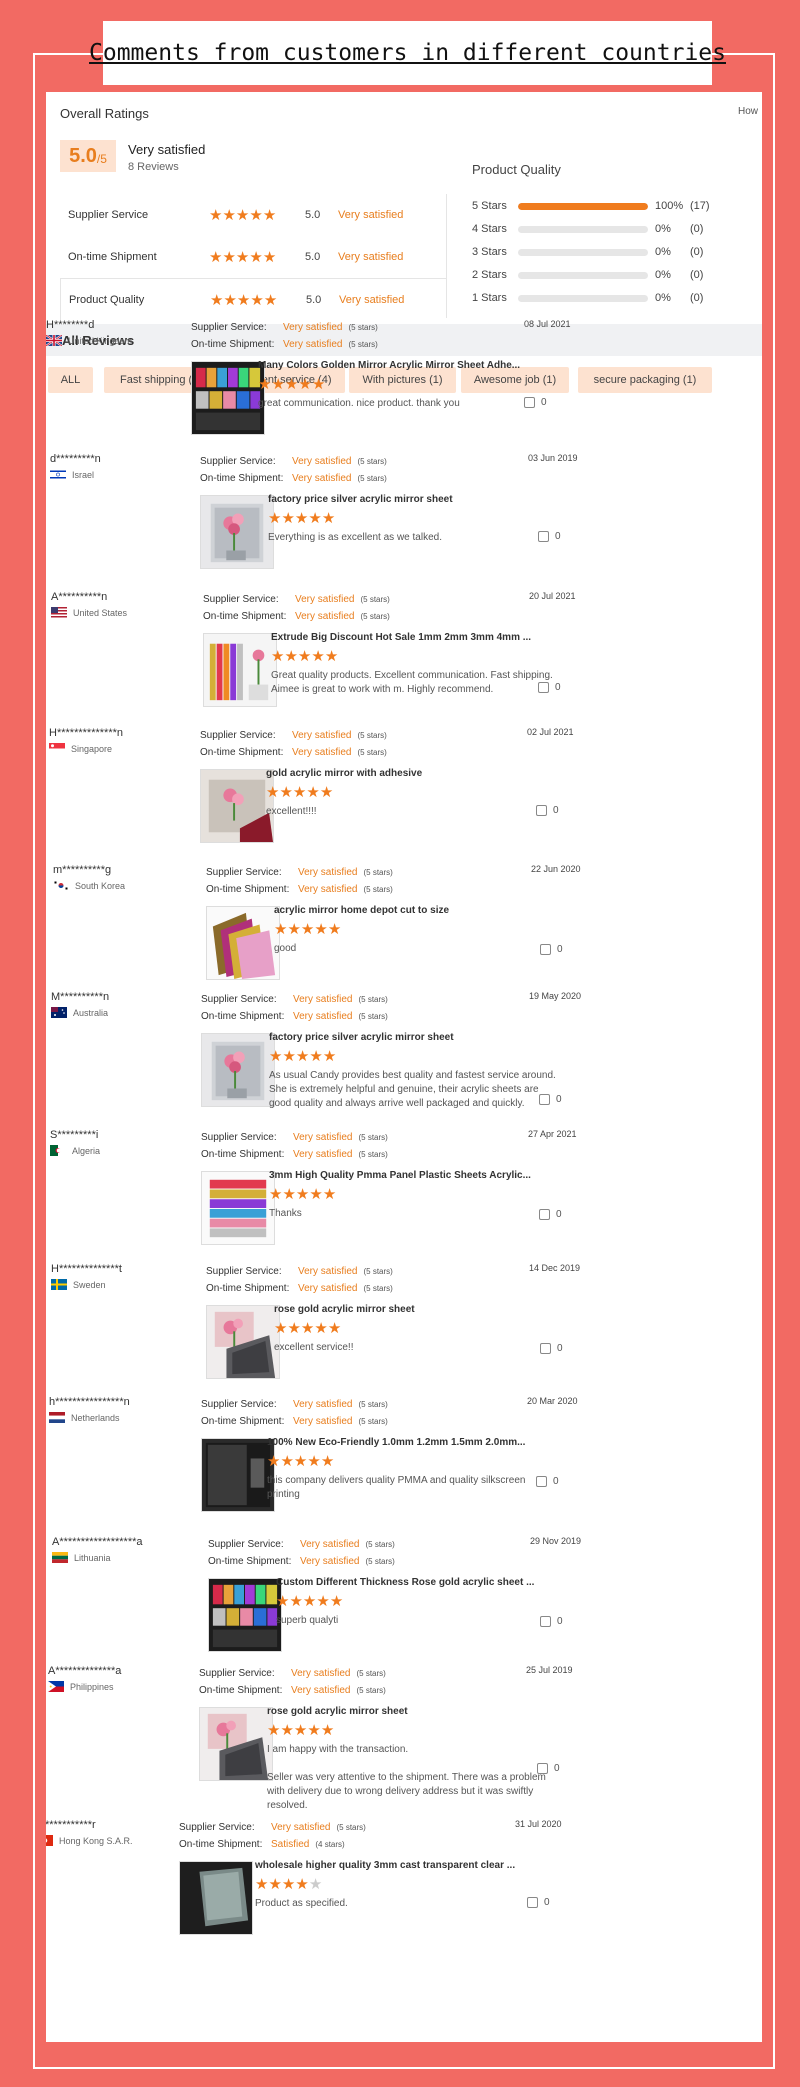  Describe the element at coordinates (60, 1557) in the screenshot. I see `country-flag-icon` at that location.